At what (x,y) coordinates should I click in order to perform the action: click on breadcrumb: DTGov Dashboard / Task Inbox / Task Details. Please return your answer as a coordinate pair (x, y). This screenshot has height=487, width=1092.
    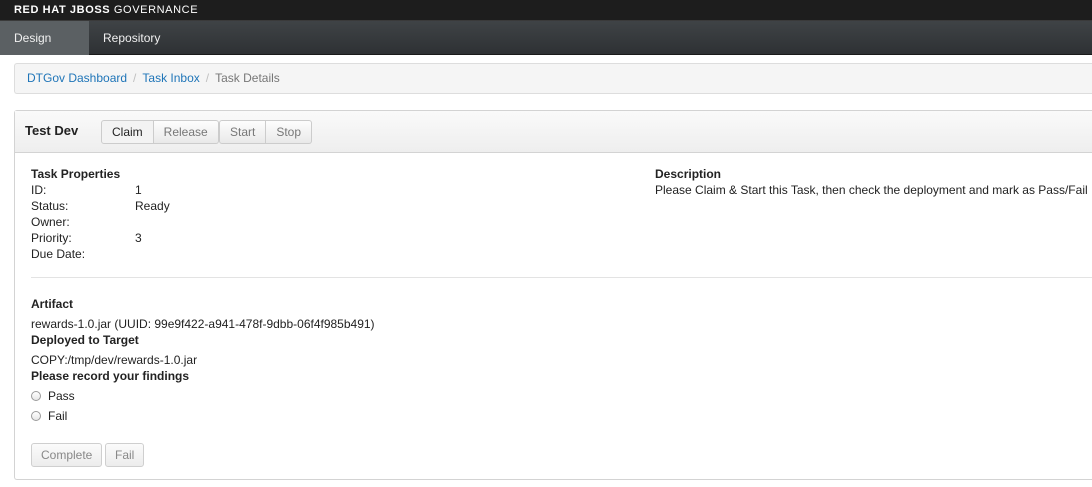
    Looking at the image, I should click on (553, 78).